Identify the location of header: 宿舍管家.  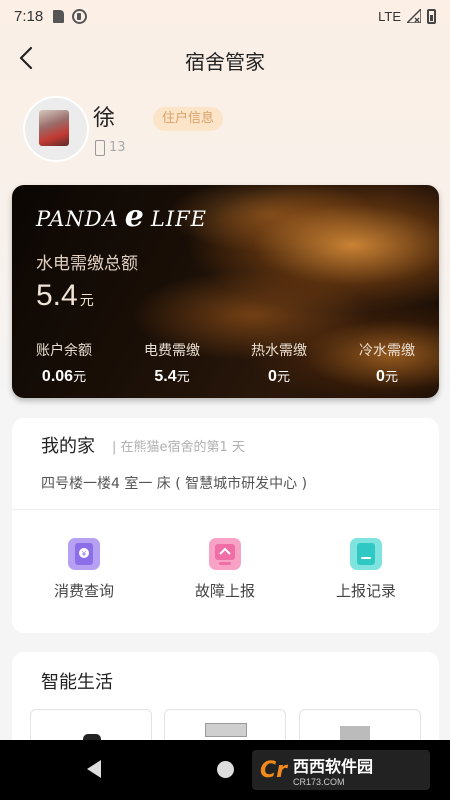
(225, 58).